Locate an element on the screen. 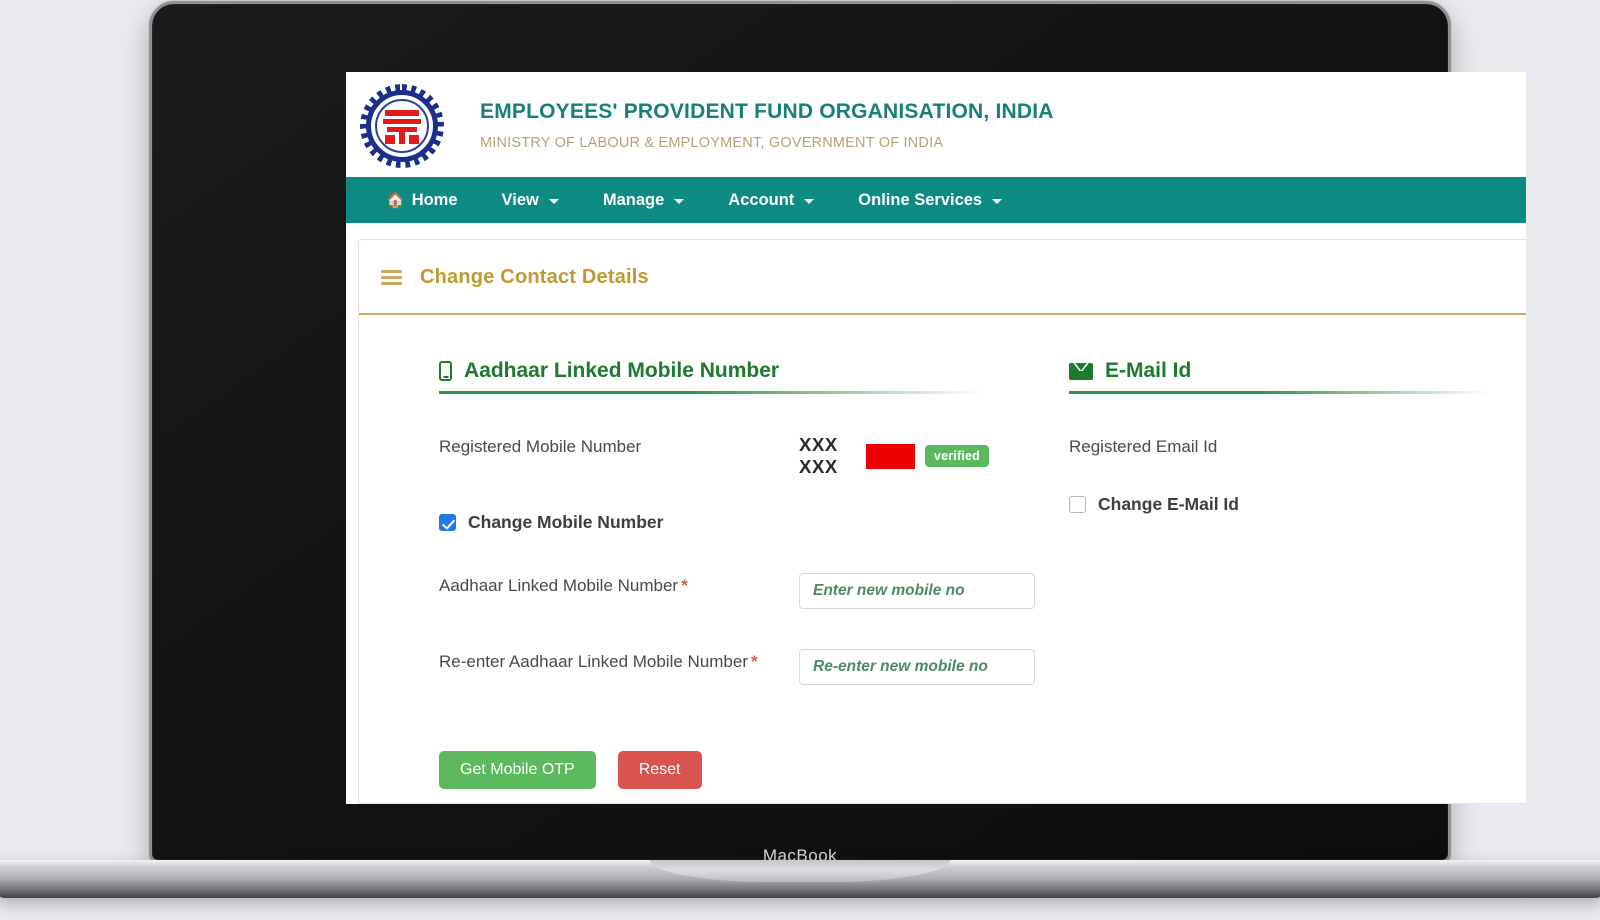  change-email-checkbox-label: Change E-Mail Id is located at coordinates (1168, 504).